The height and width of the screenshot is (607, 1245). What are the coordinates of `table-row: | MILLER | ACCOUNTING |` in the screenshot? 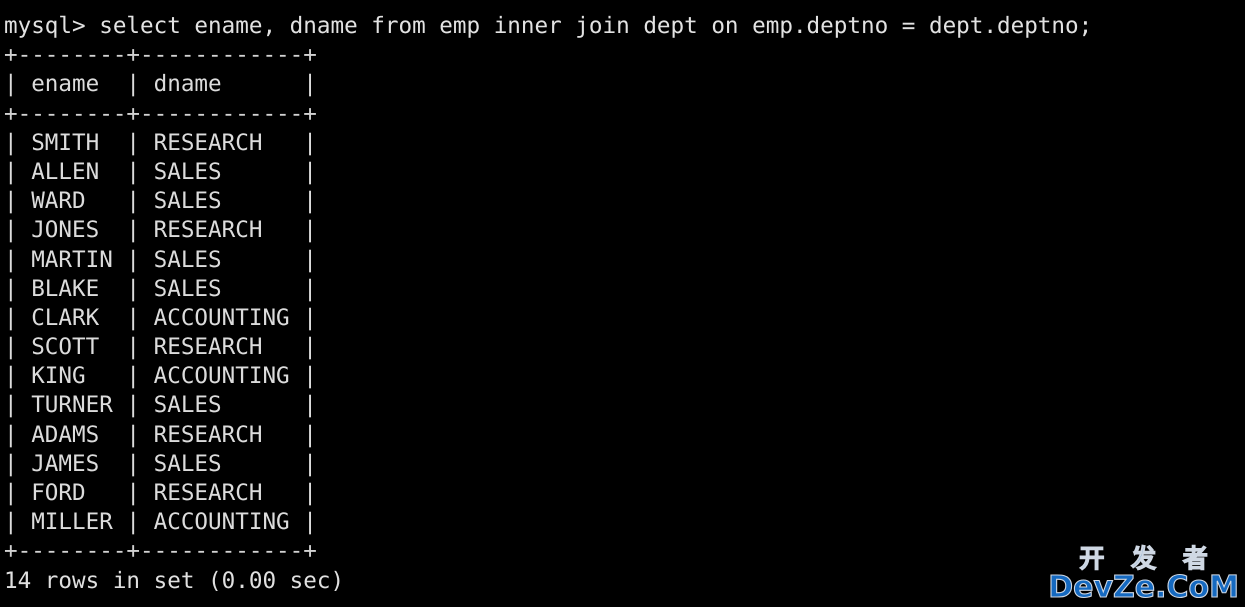 It's located at (160, 522).